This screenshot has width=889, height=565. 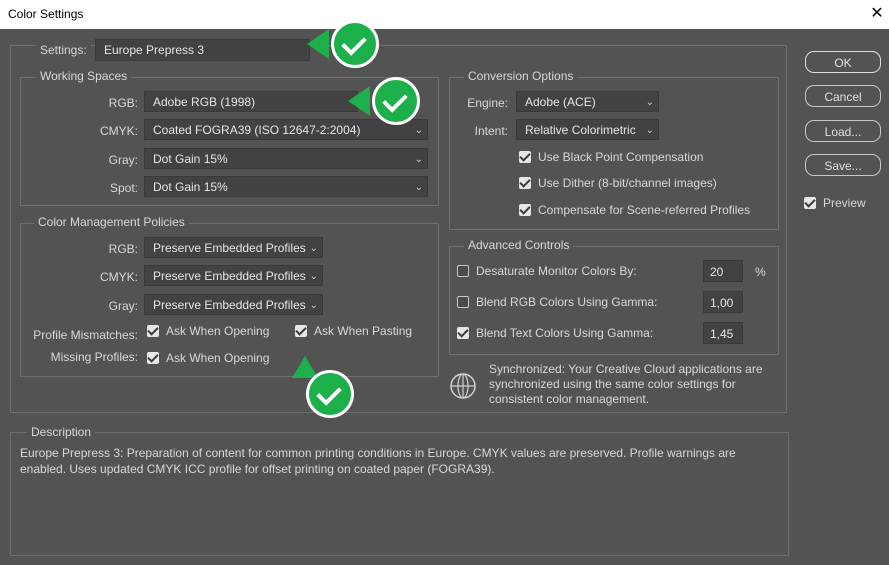 I want to click on description-legend: Description, so click(x=61, y=432).